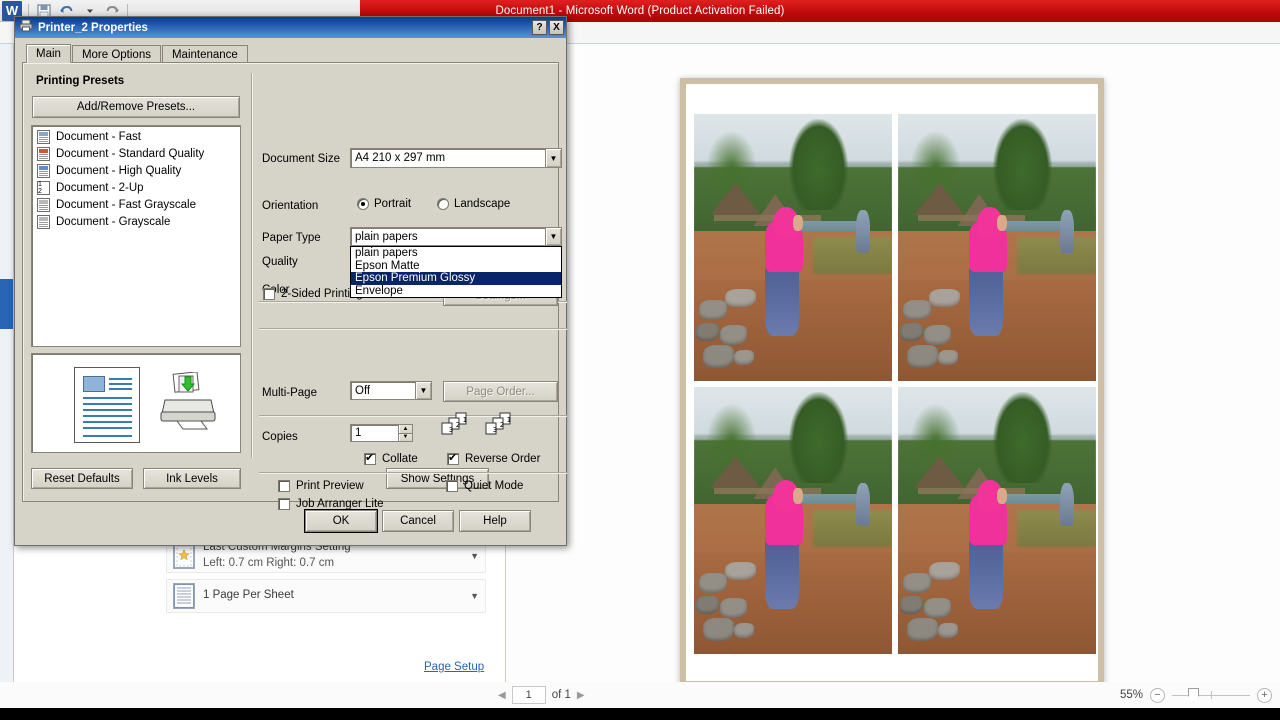 The height and width of the screenshot is (720, 1280). Describe the element at coordinates (290, 522) in the screenshot. I see `dialog-footer: OK Cancel Help` at that location.